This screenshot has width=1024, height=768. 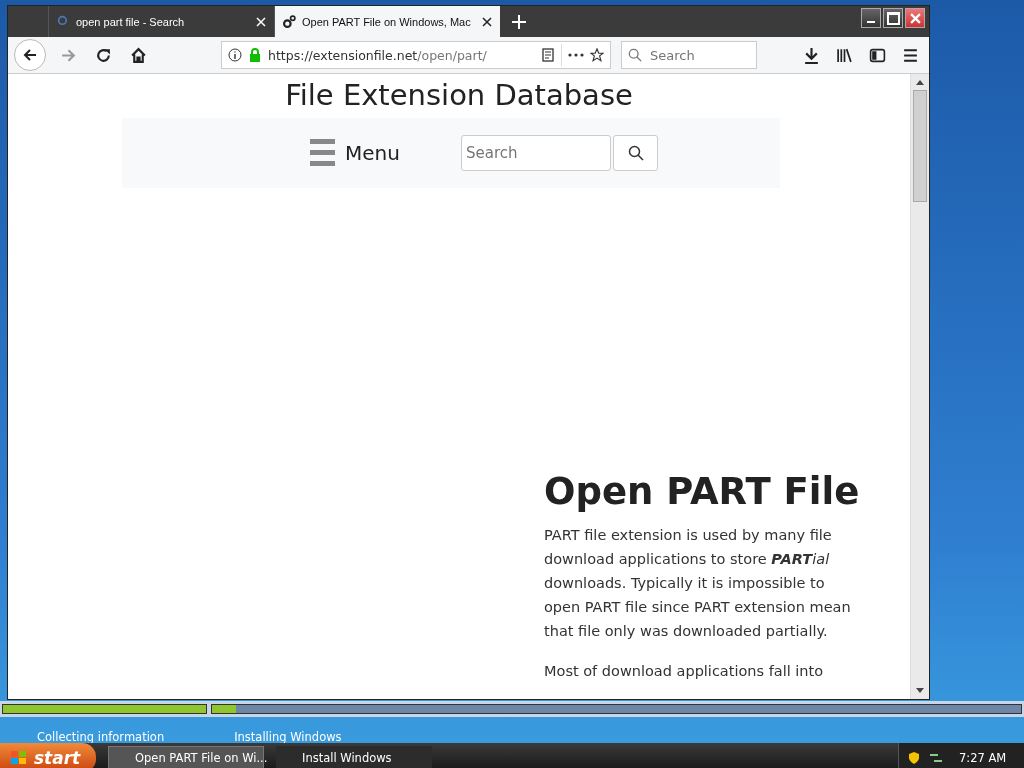 I want to click on windows-flag-icon, so click(x=19, y=758).